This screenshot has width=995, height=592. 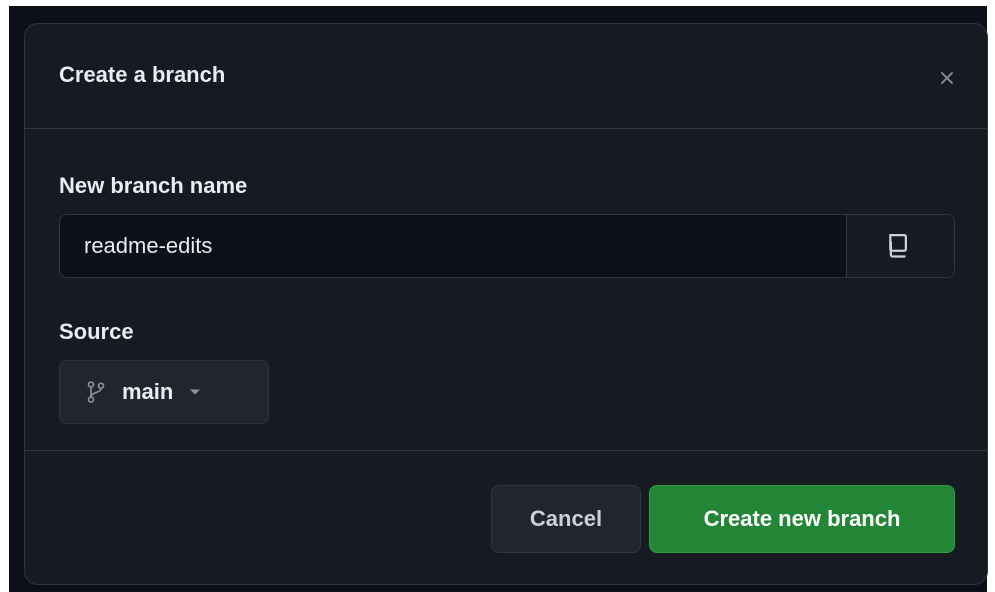 I want to click on triangle-down-icon, so click(x=195, y=392).